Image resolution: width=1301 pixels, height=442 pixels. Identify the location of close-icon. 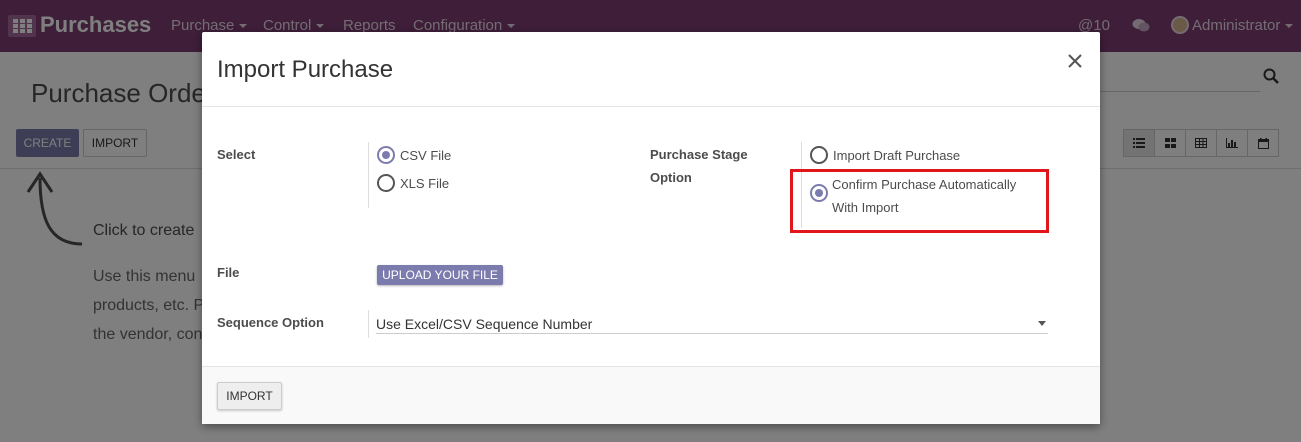
(1075, 61).